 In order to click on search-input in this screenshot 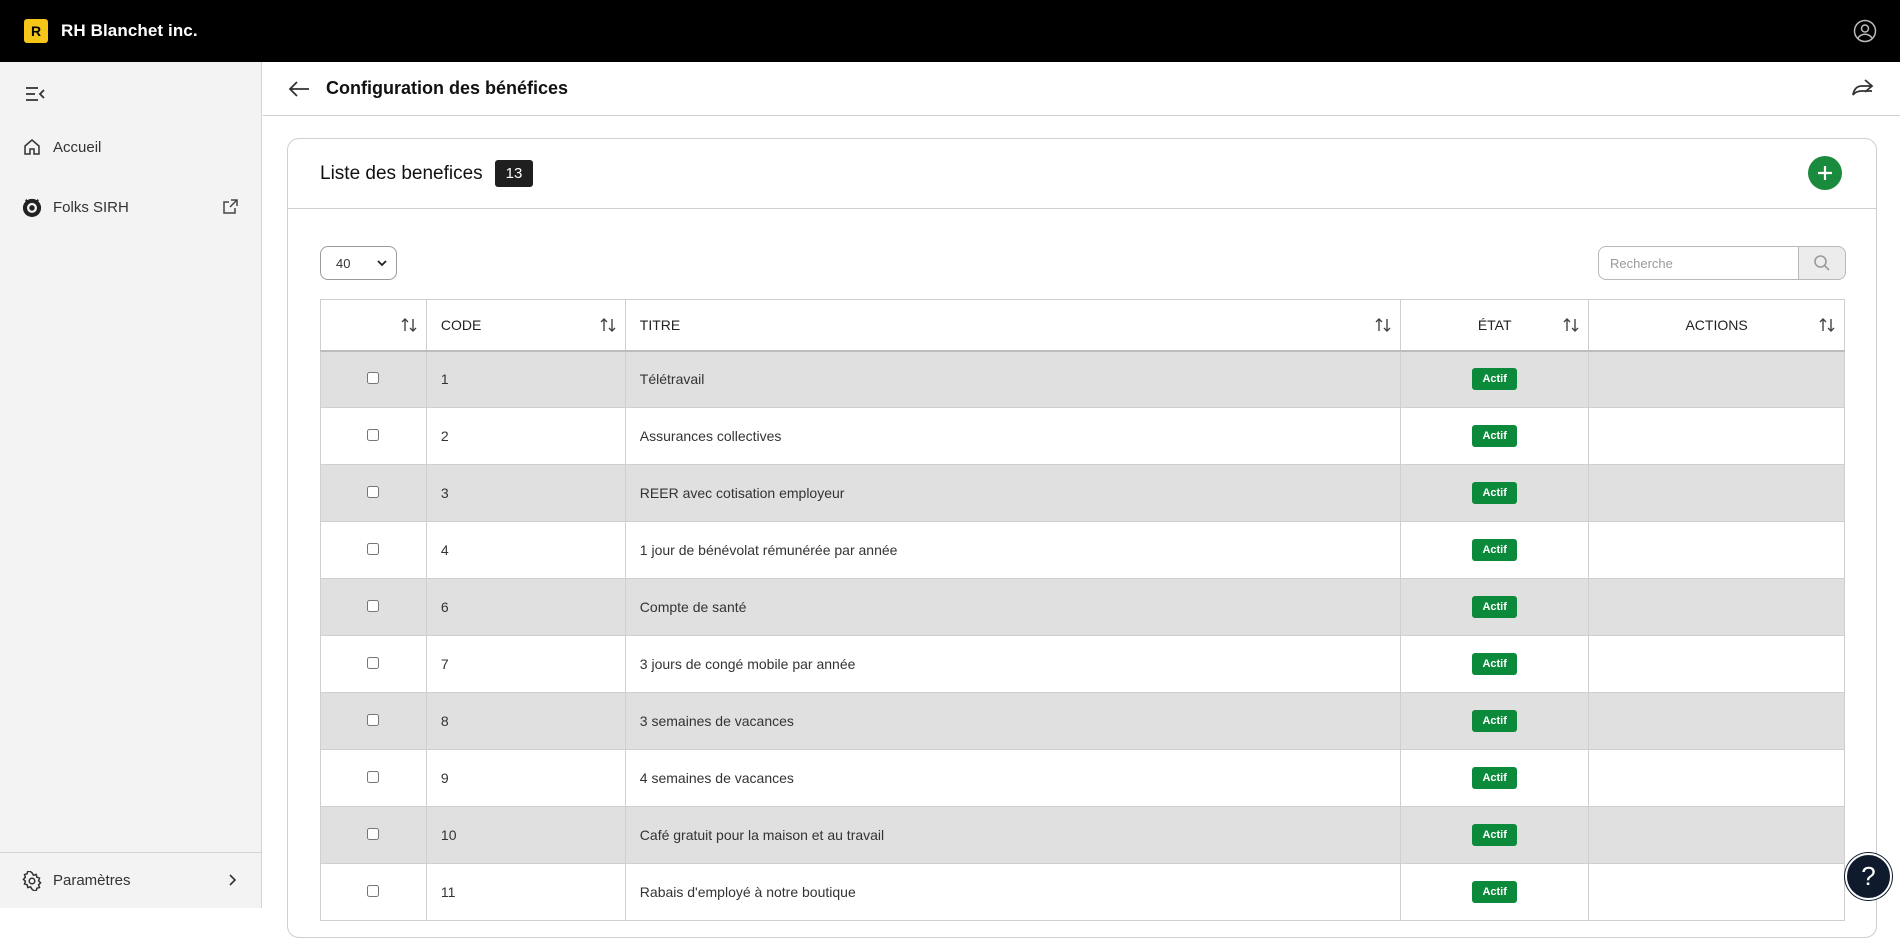, I will do `click(1698, 263)`.